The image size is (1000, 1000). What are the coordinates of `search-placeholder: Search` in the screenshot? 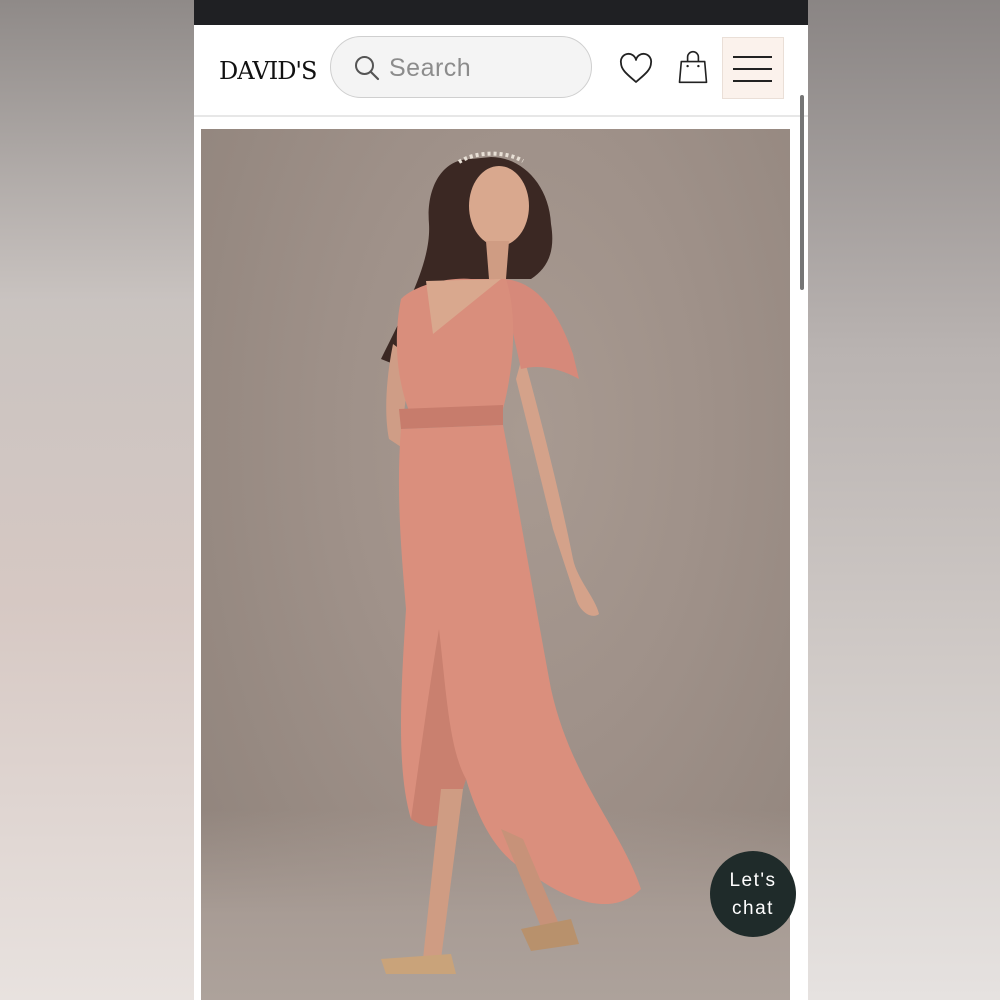 It's located at (430, 68).